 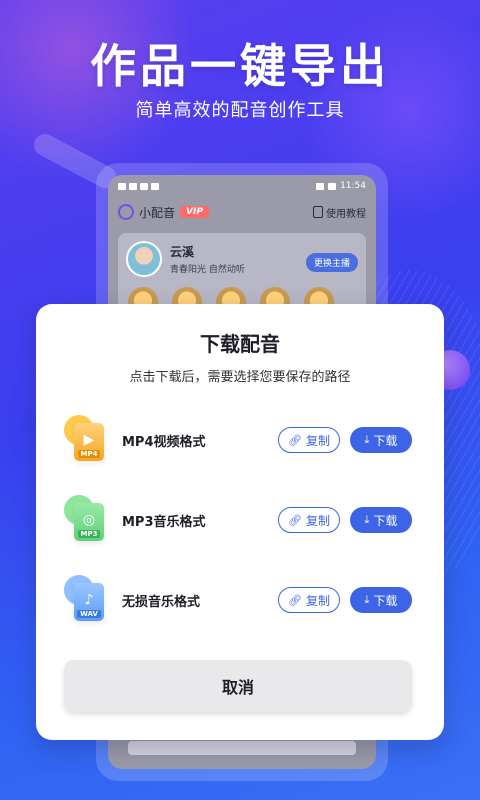 I want to click on app-logo-icon, so click(x=126, y=212).